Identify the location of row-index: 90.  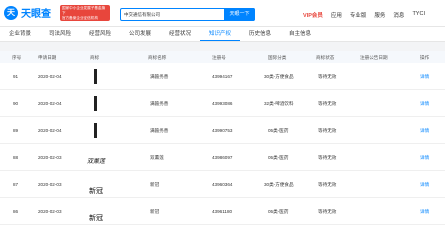
(16, 103).